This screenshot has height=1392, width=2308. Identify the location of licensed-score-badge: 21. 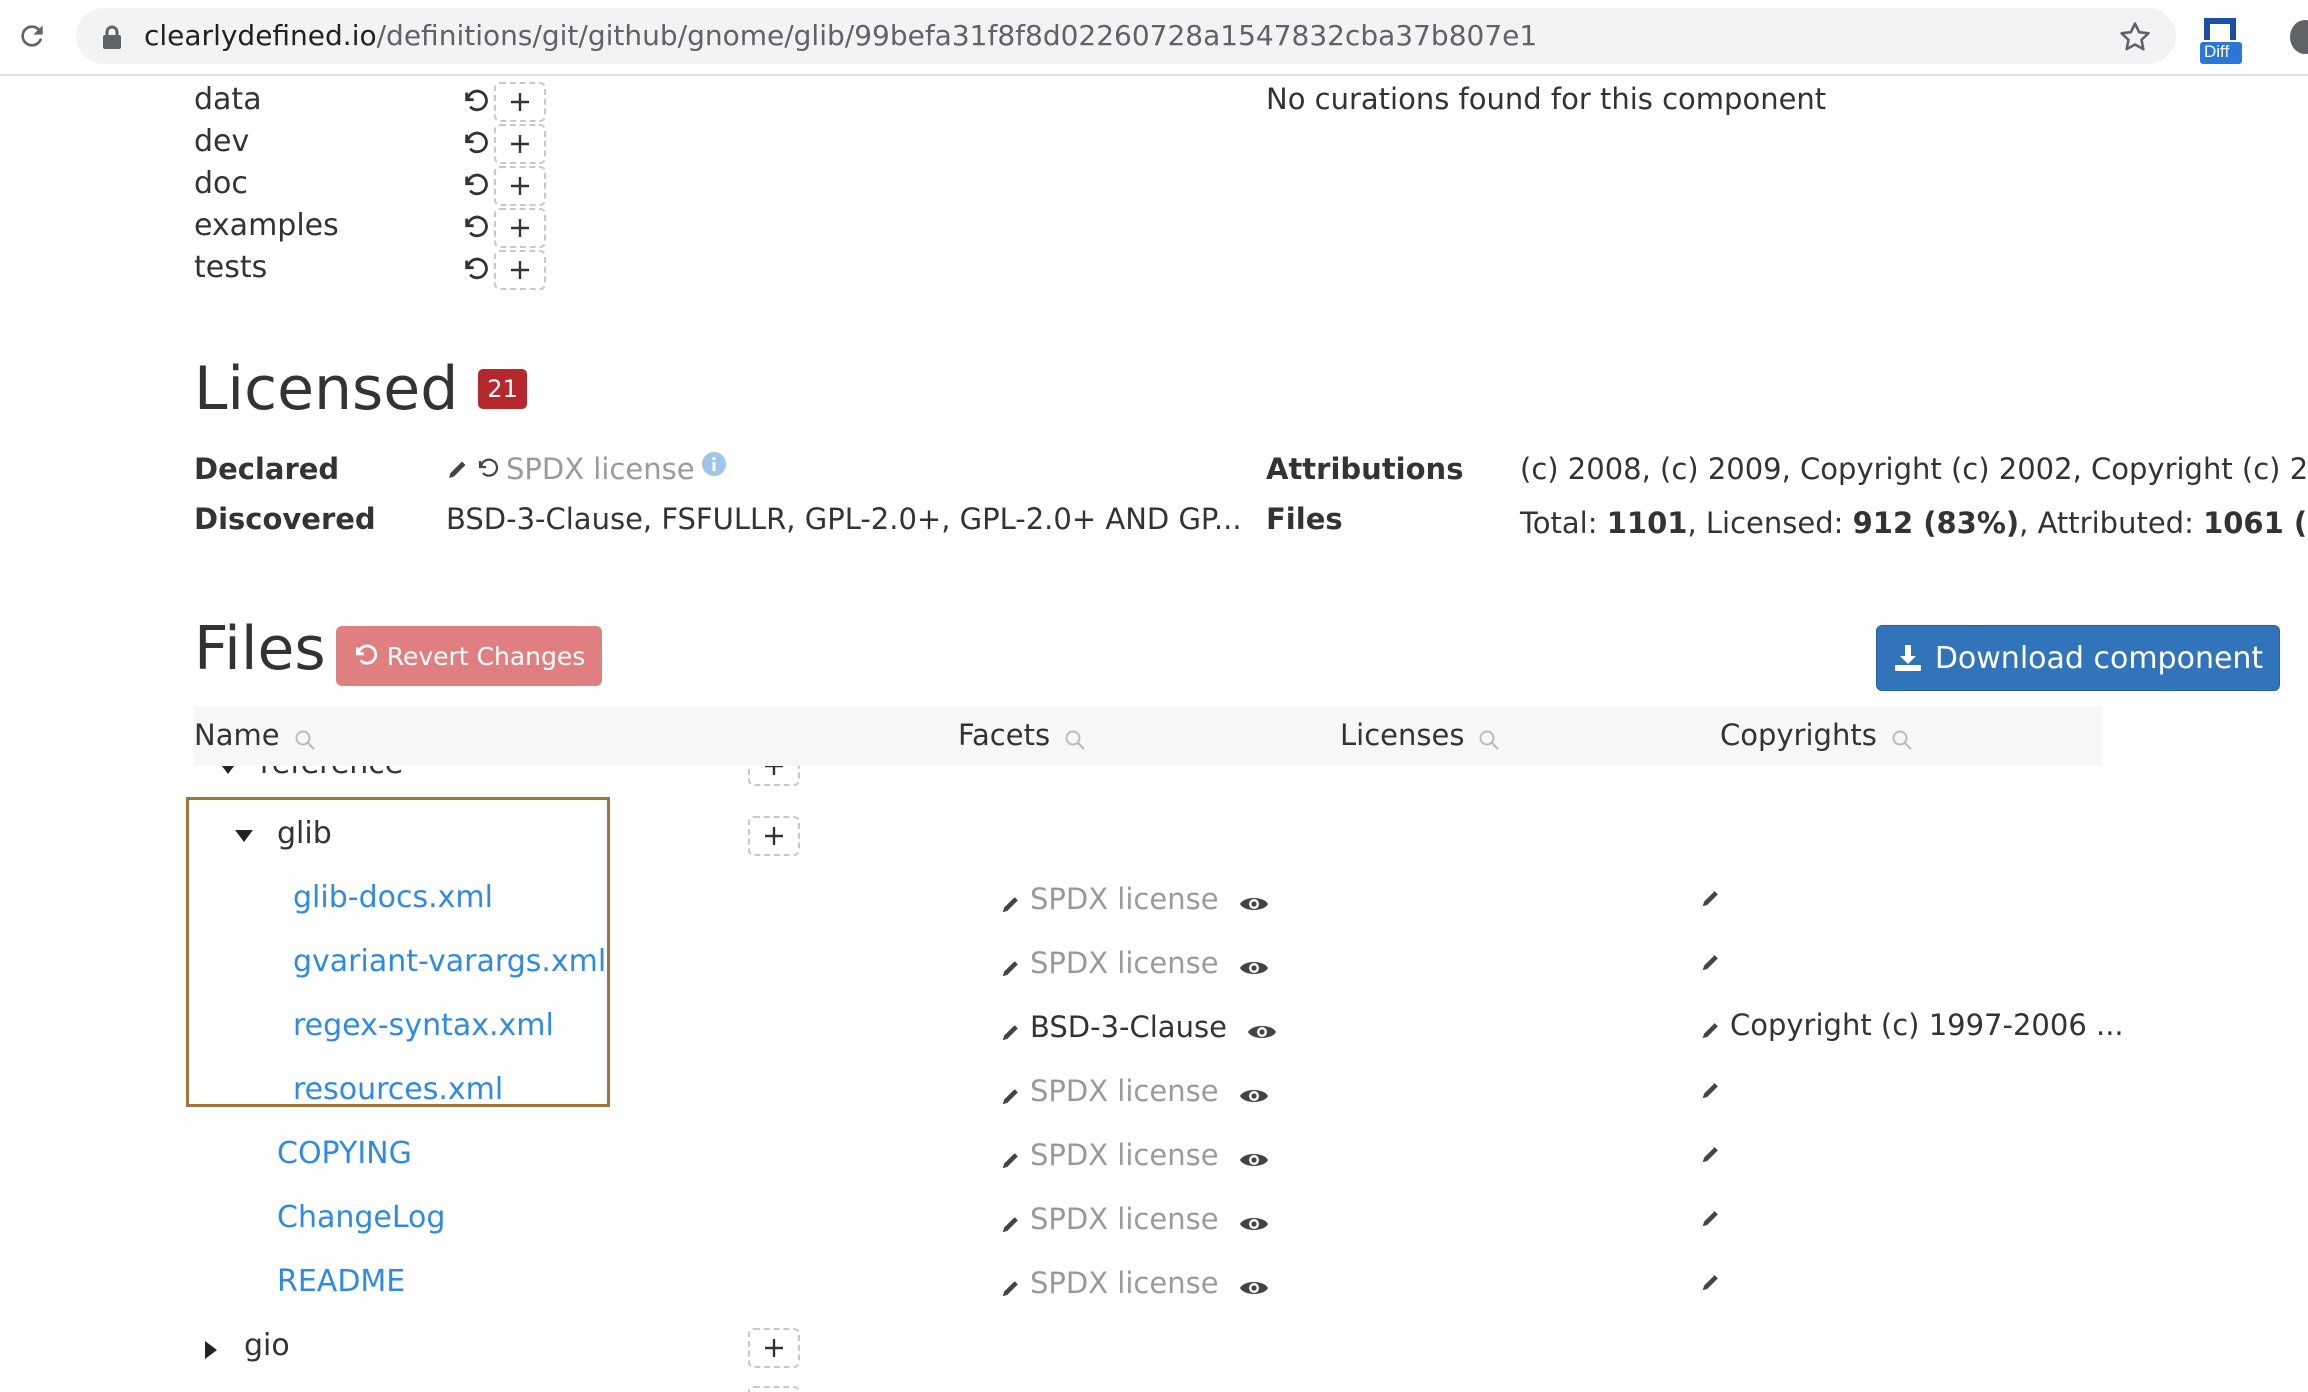
(502, 389).